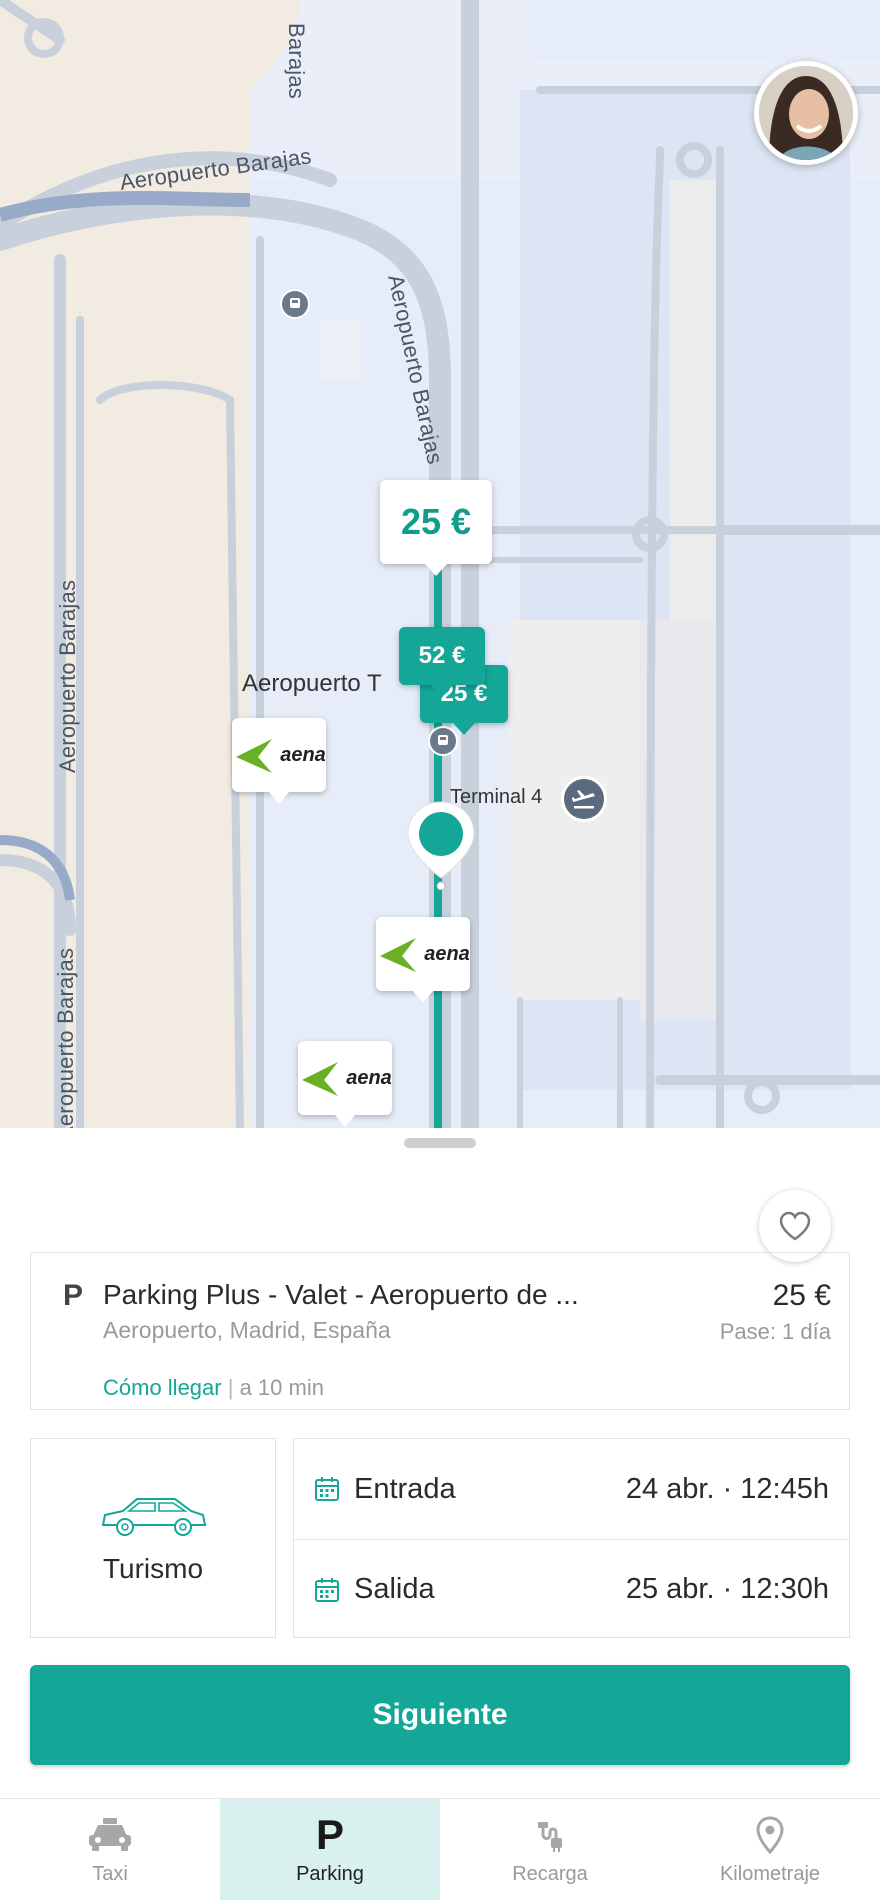  What do you see at coordinates (571, 1489) in the screenshot?
I see `entry-date-row: Entrada 24 abr. · 12:45h` at bounding box center [571, 1489].